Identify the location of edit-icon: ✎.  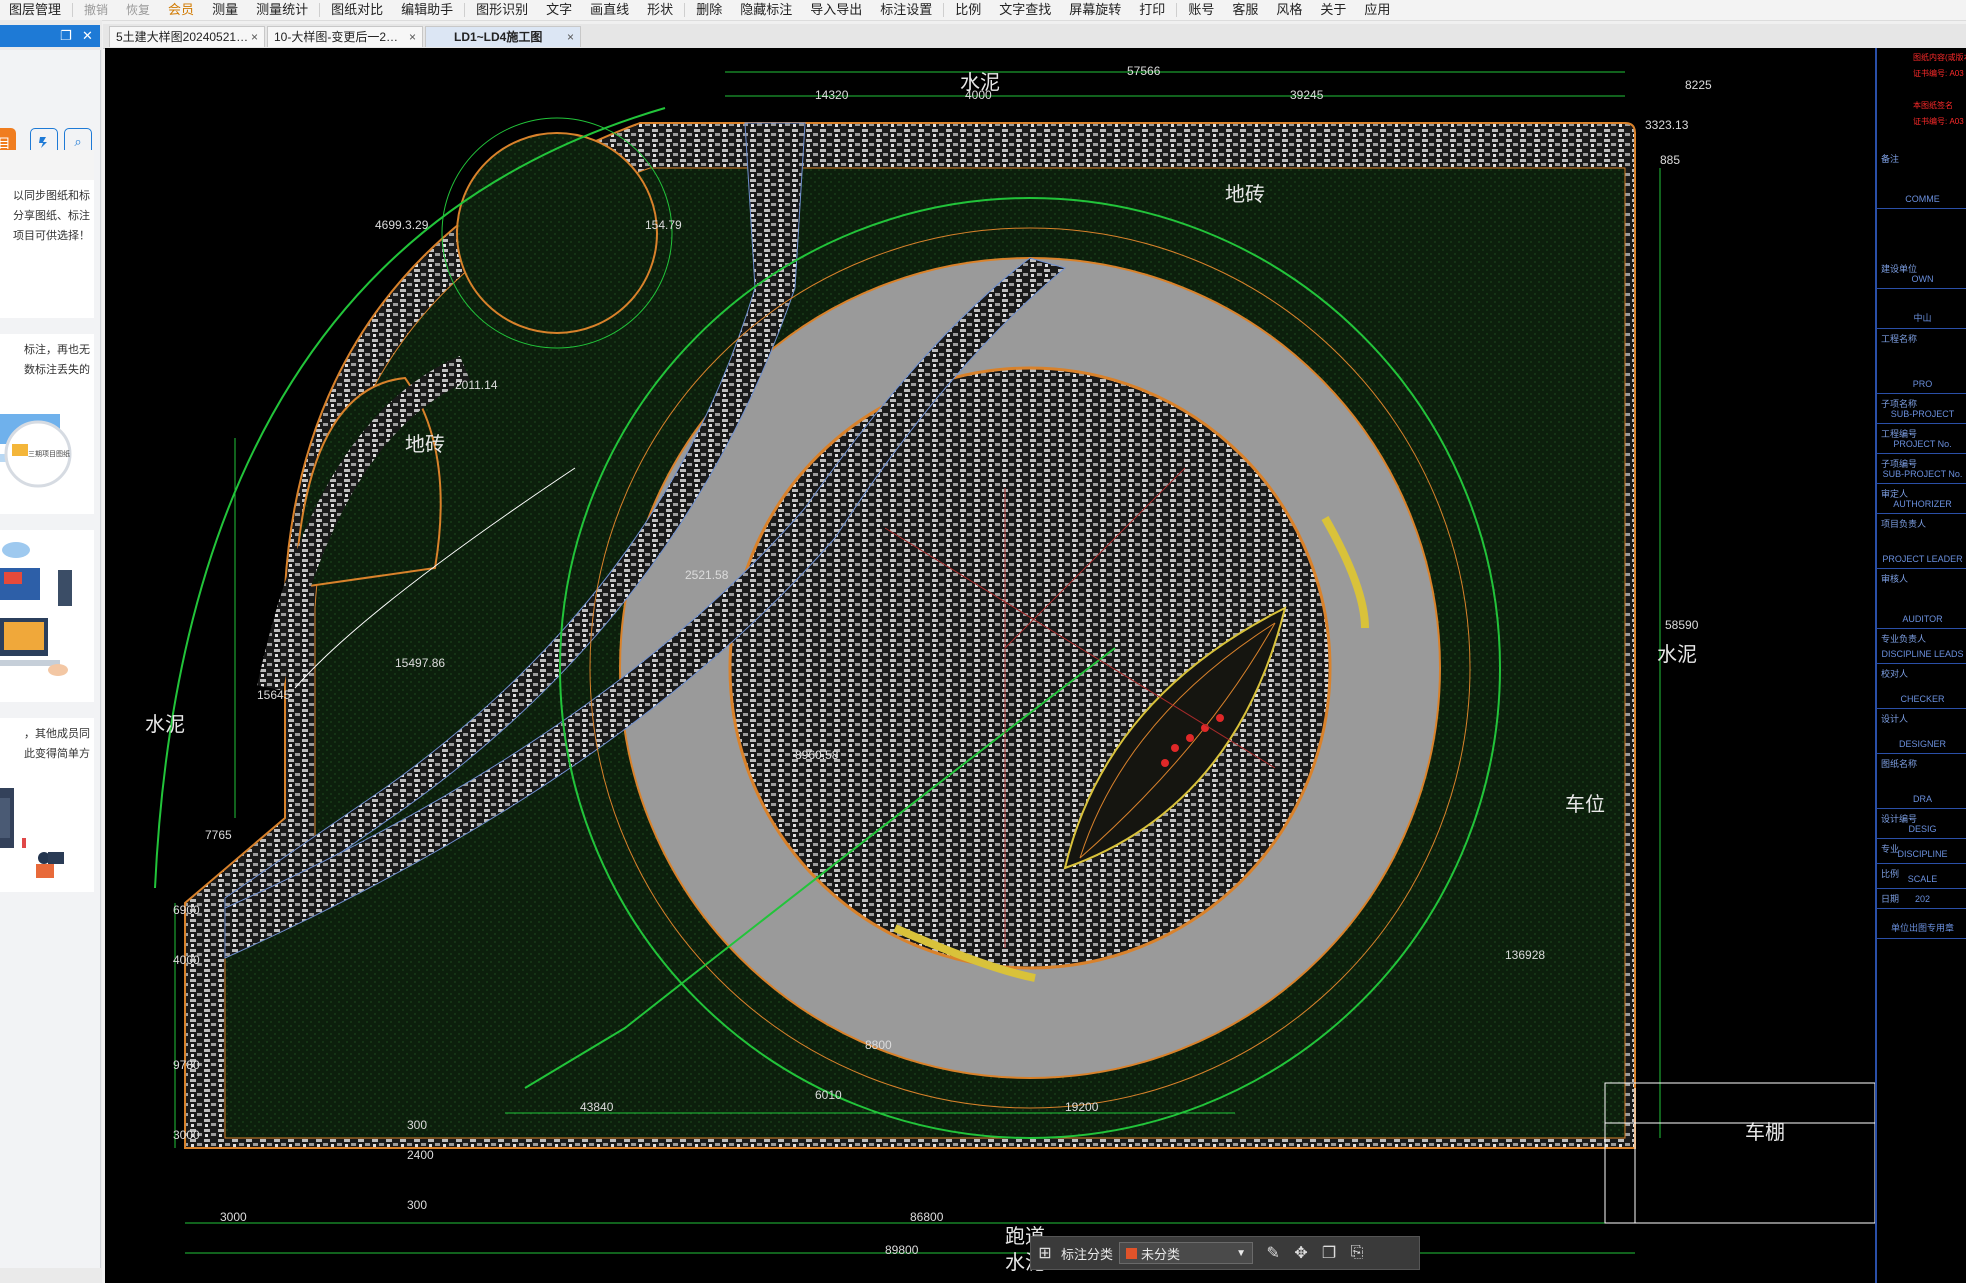
(1273, 1253).